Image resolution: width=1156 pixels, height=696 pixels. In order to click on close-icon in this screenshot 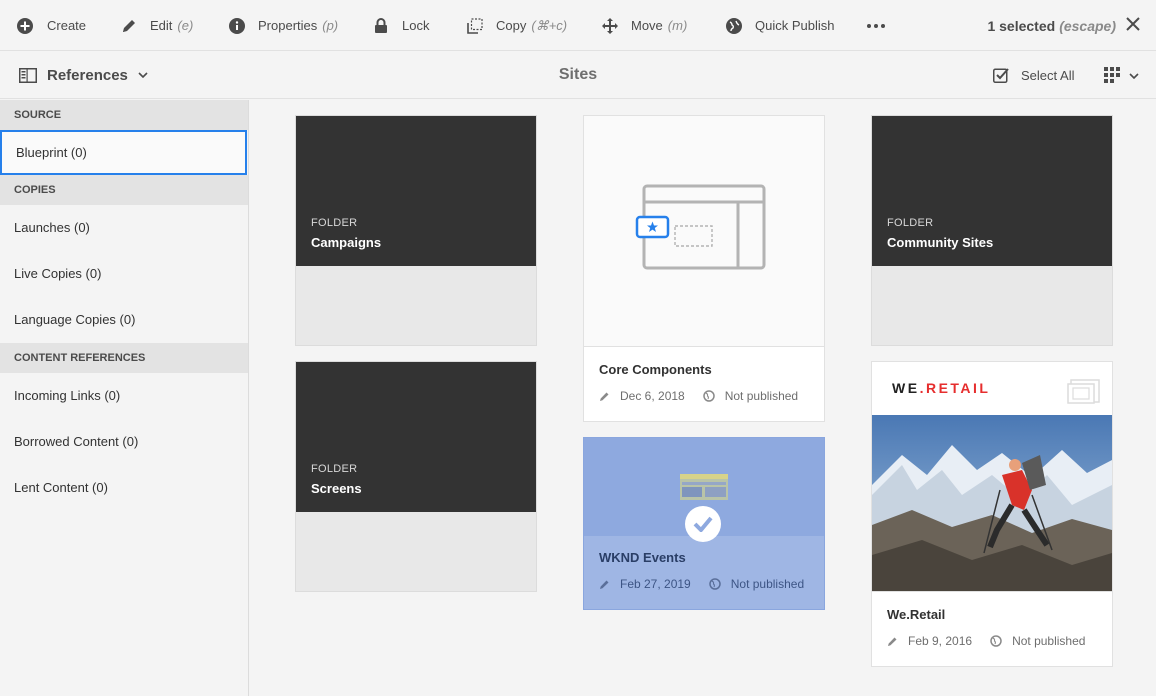, I will do `click(1133, 24)`.